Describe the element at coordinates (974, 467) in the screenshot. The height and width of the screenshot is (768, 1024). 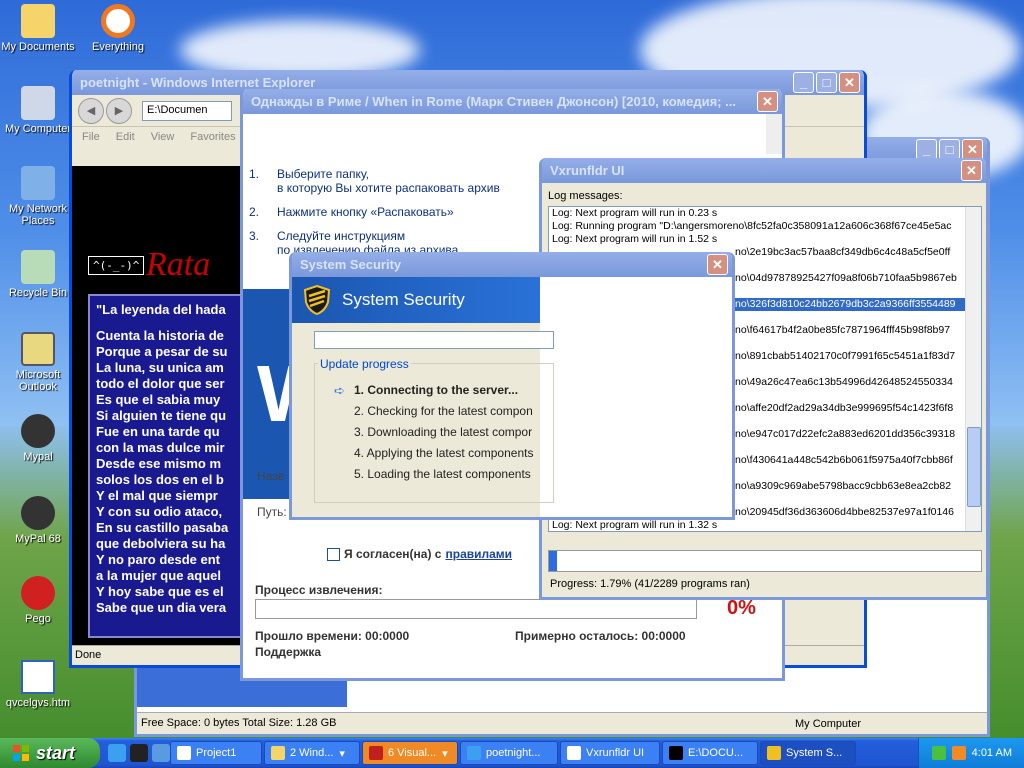
I see `scroll-thumb` at that location.